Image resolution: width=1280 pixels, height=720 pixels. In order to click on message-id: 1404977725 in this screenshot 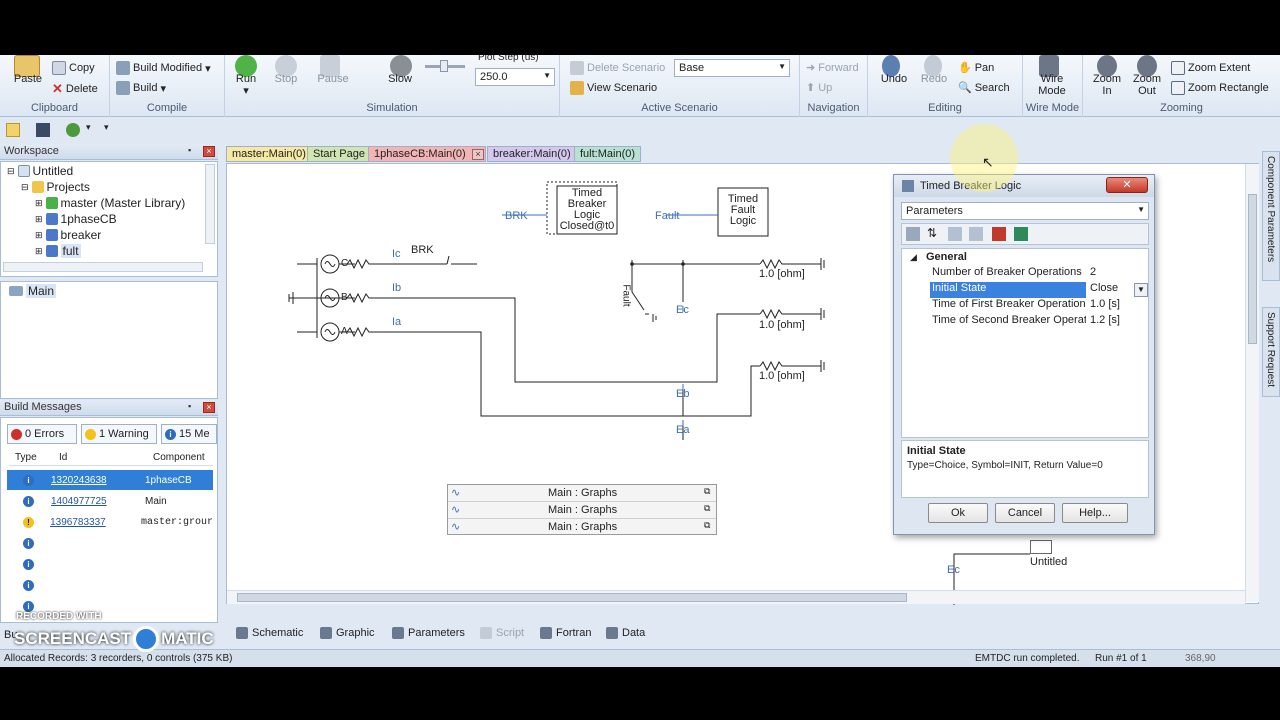, I will do `click(98, 501)`.